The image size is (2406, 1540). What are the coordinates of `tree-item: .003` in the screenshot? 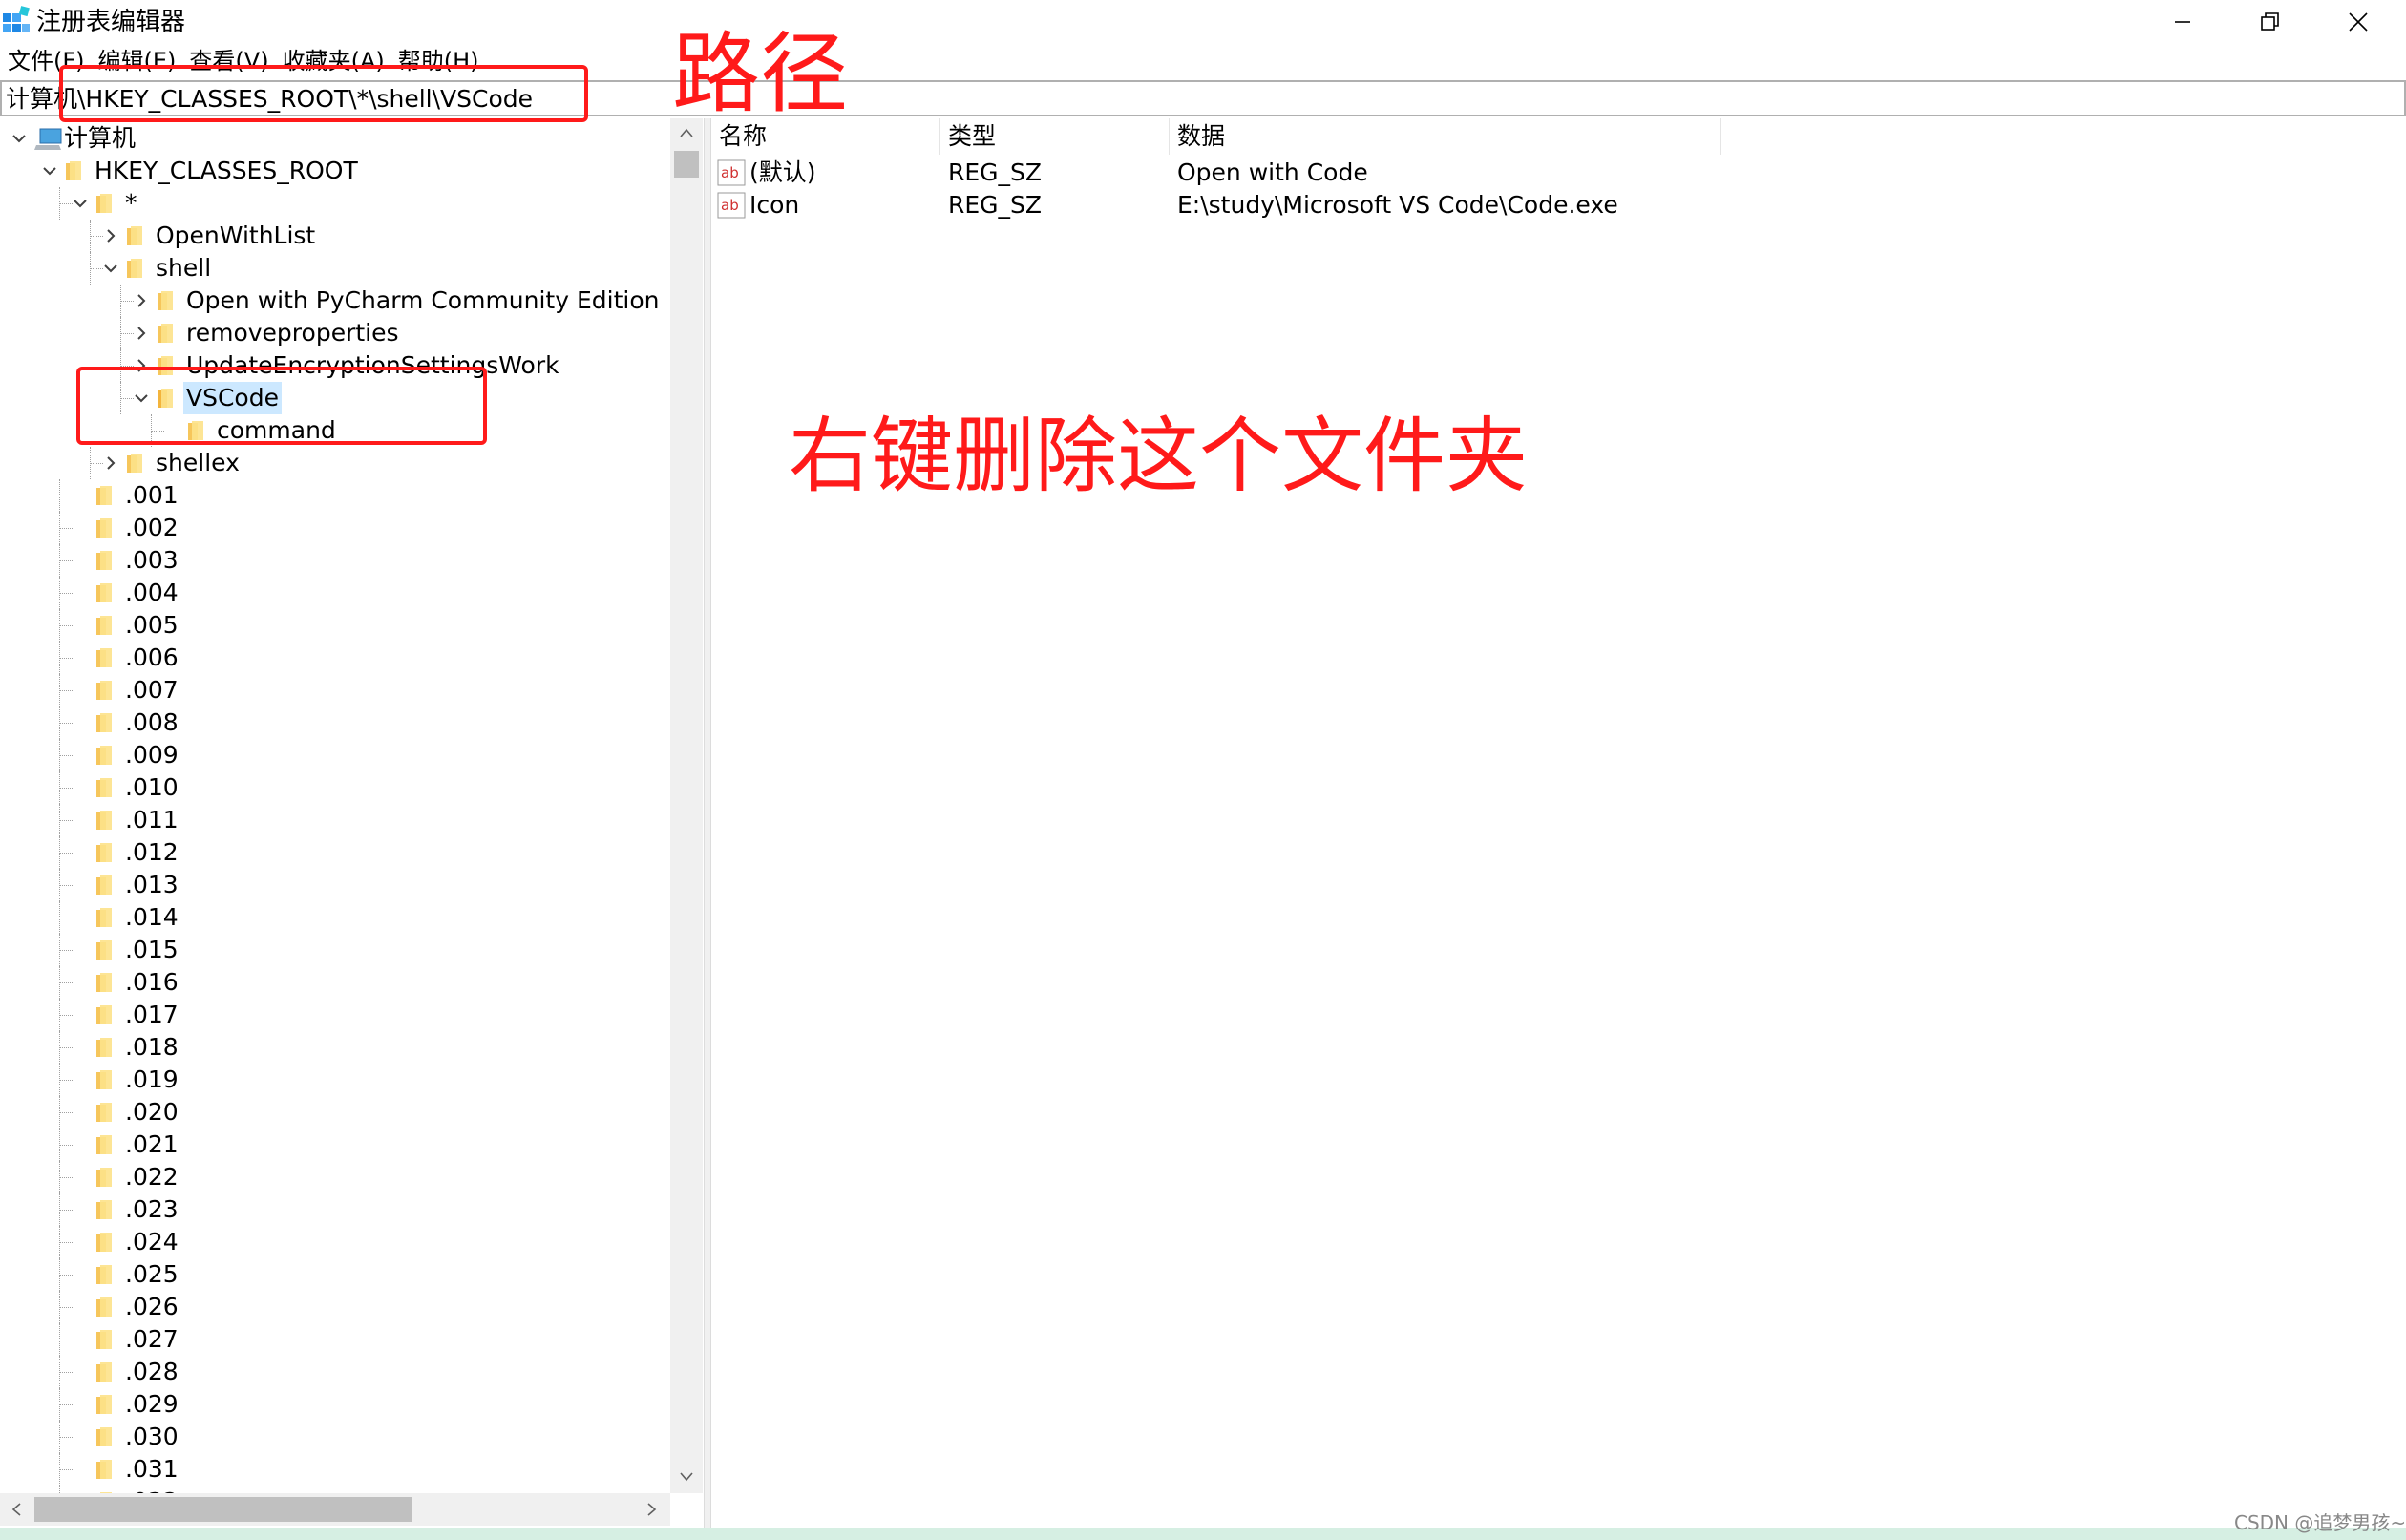 It's located at (334, 560).